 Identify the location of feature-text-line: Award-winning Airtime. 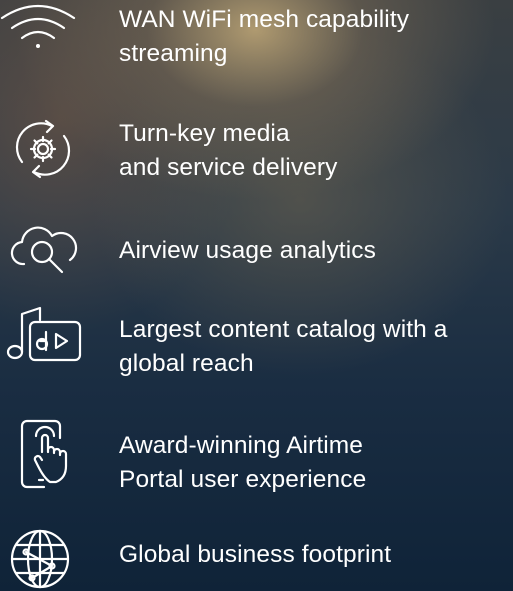
(241, 445).